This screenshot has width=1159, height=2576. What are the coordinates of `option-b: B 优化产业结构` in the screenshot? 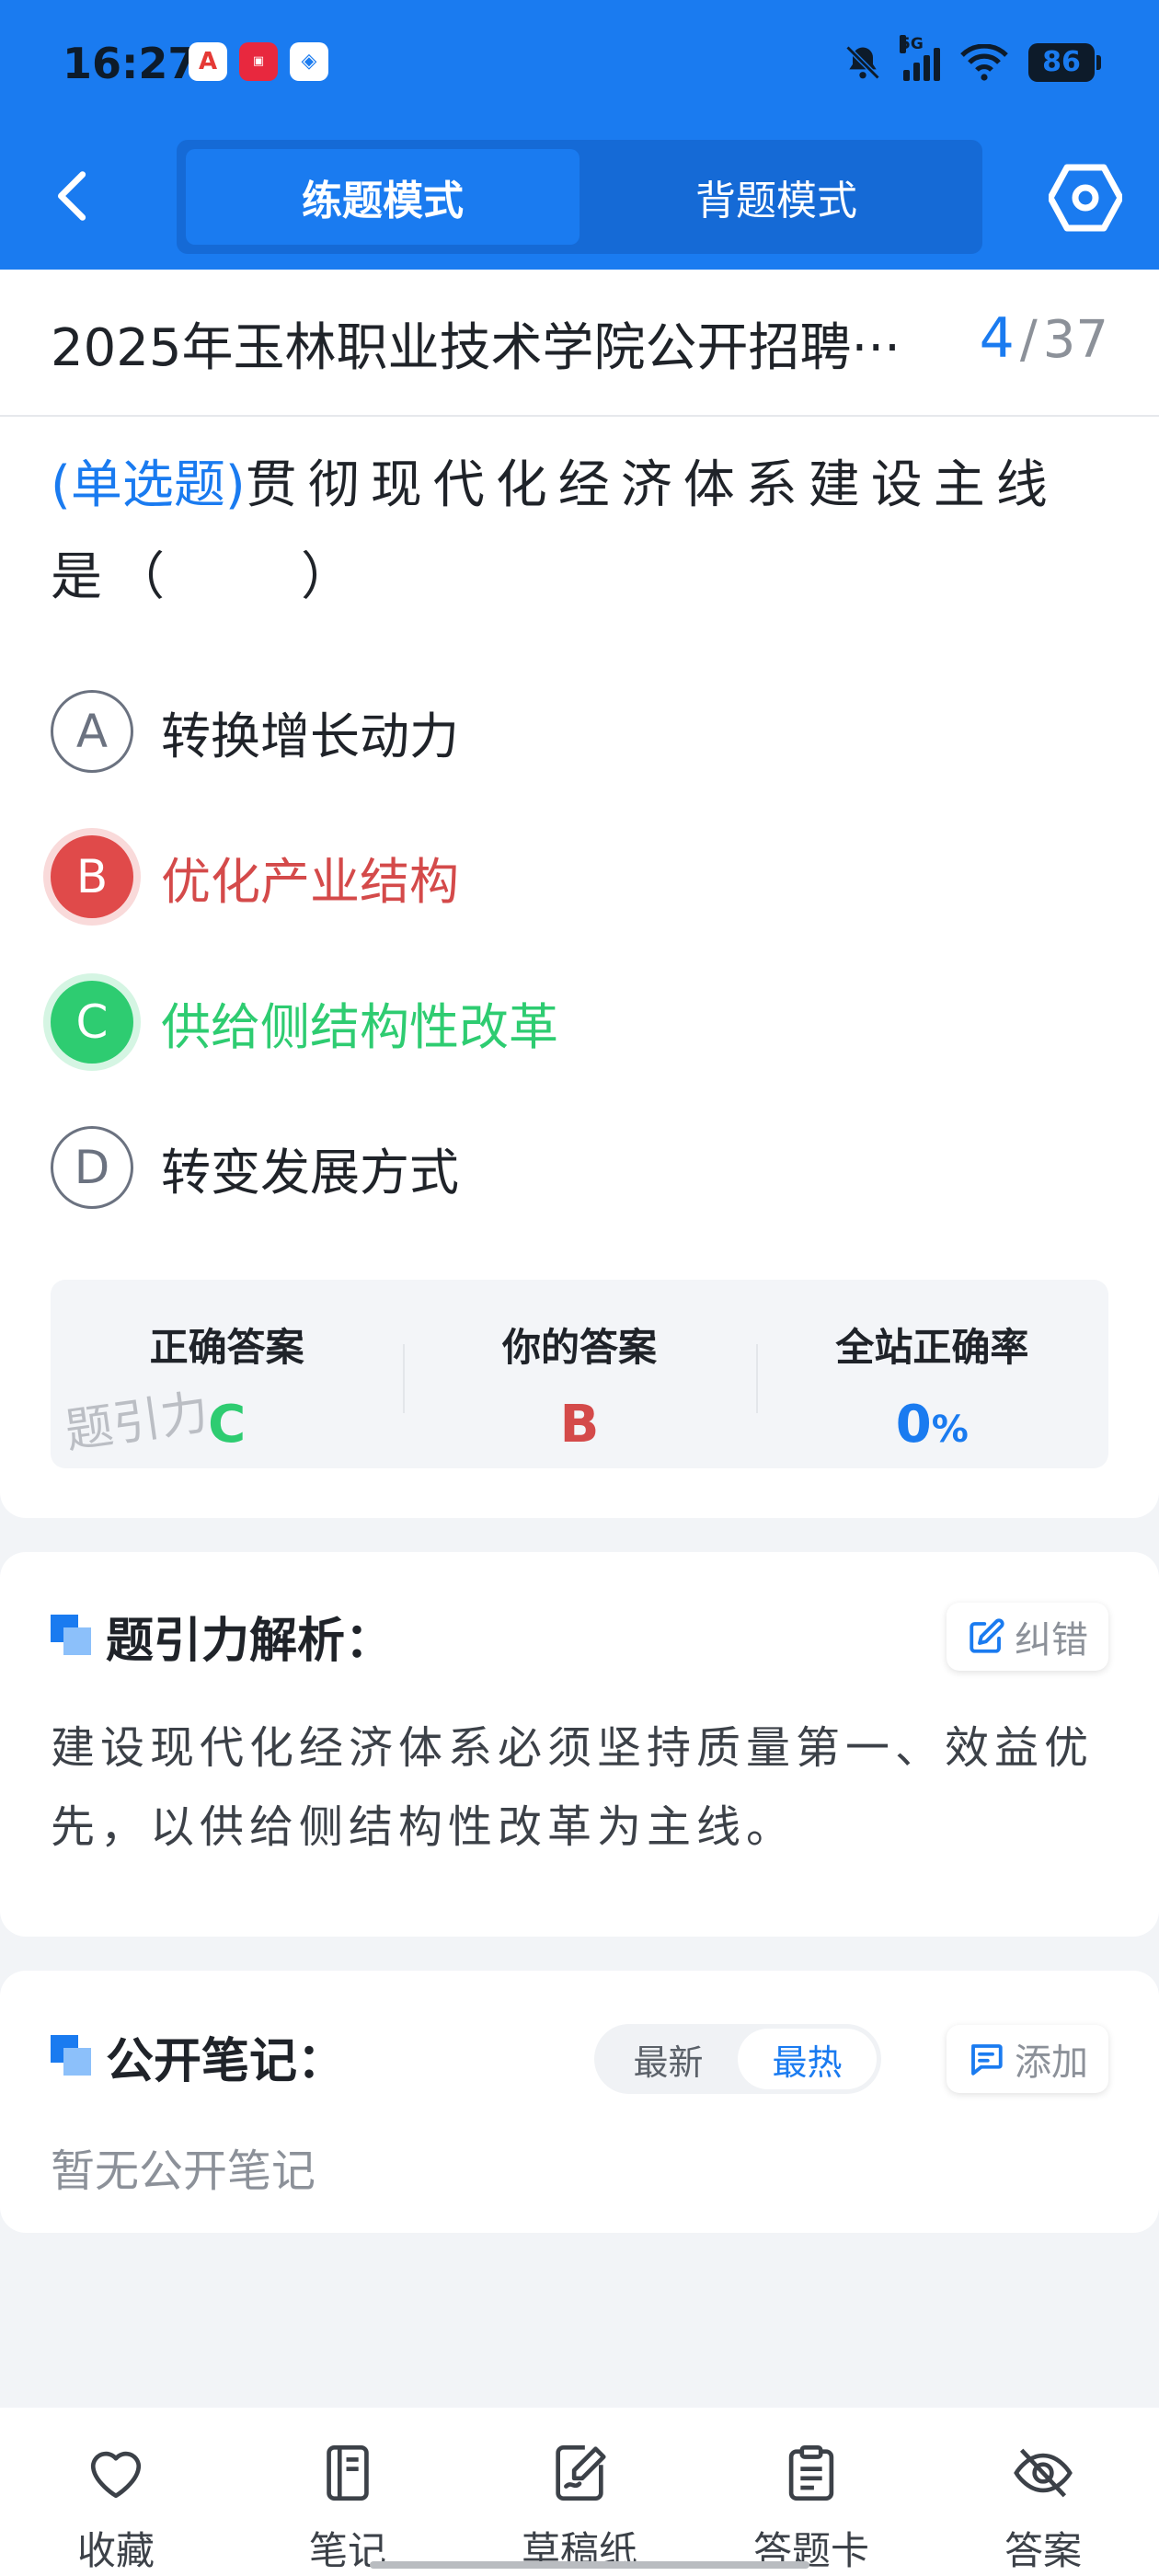 It's located at (579, 876).